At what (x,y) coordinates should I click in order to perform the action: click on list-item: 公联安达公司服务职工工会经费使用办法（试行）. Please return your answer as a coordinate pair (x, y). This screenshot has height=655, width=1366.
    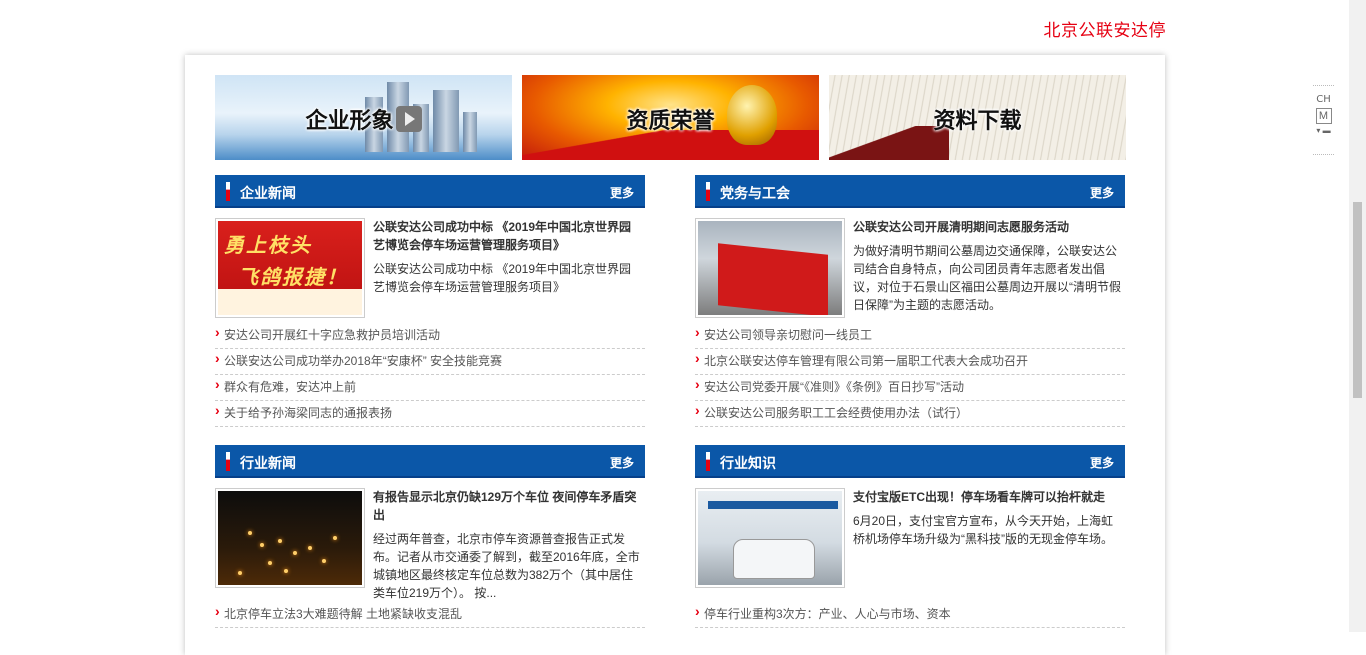
    Looking at the image, I should click on (910, 414).